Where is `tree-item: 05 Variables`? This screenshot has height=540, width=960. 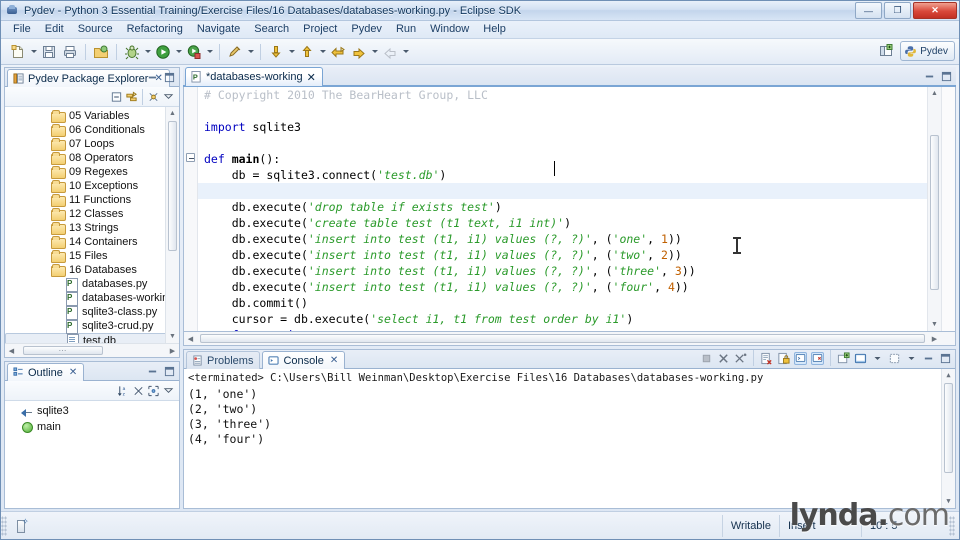
tree-item: 05 Variables is located at coordinates (92, 116).